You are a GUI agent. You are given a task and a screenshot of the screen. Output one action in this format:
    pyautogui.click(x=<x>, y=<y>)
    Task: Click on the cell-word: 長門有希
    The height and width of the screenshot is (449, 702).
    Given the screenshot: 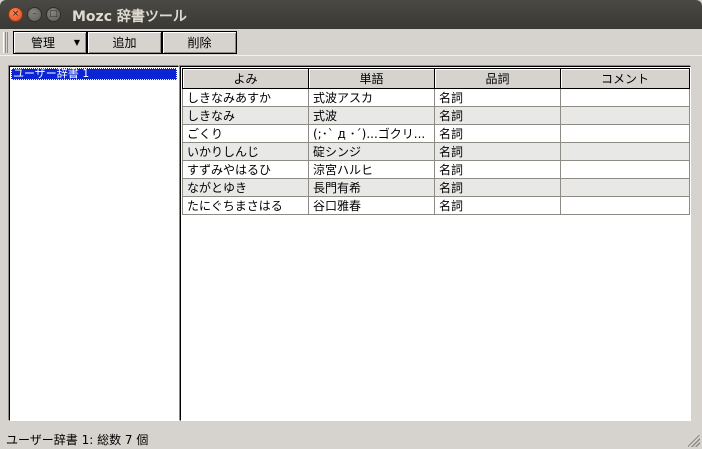 What is the action you would take?
    pyautogui.click(x=371, y=187)
    